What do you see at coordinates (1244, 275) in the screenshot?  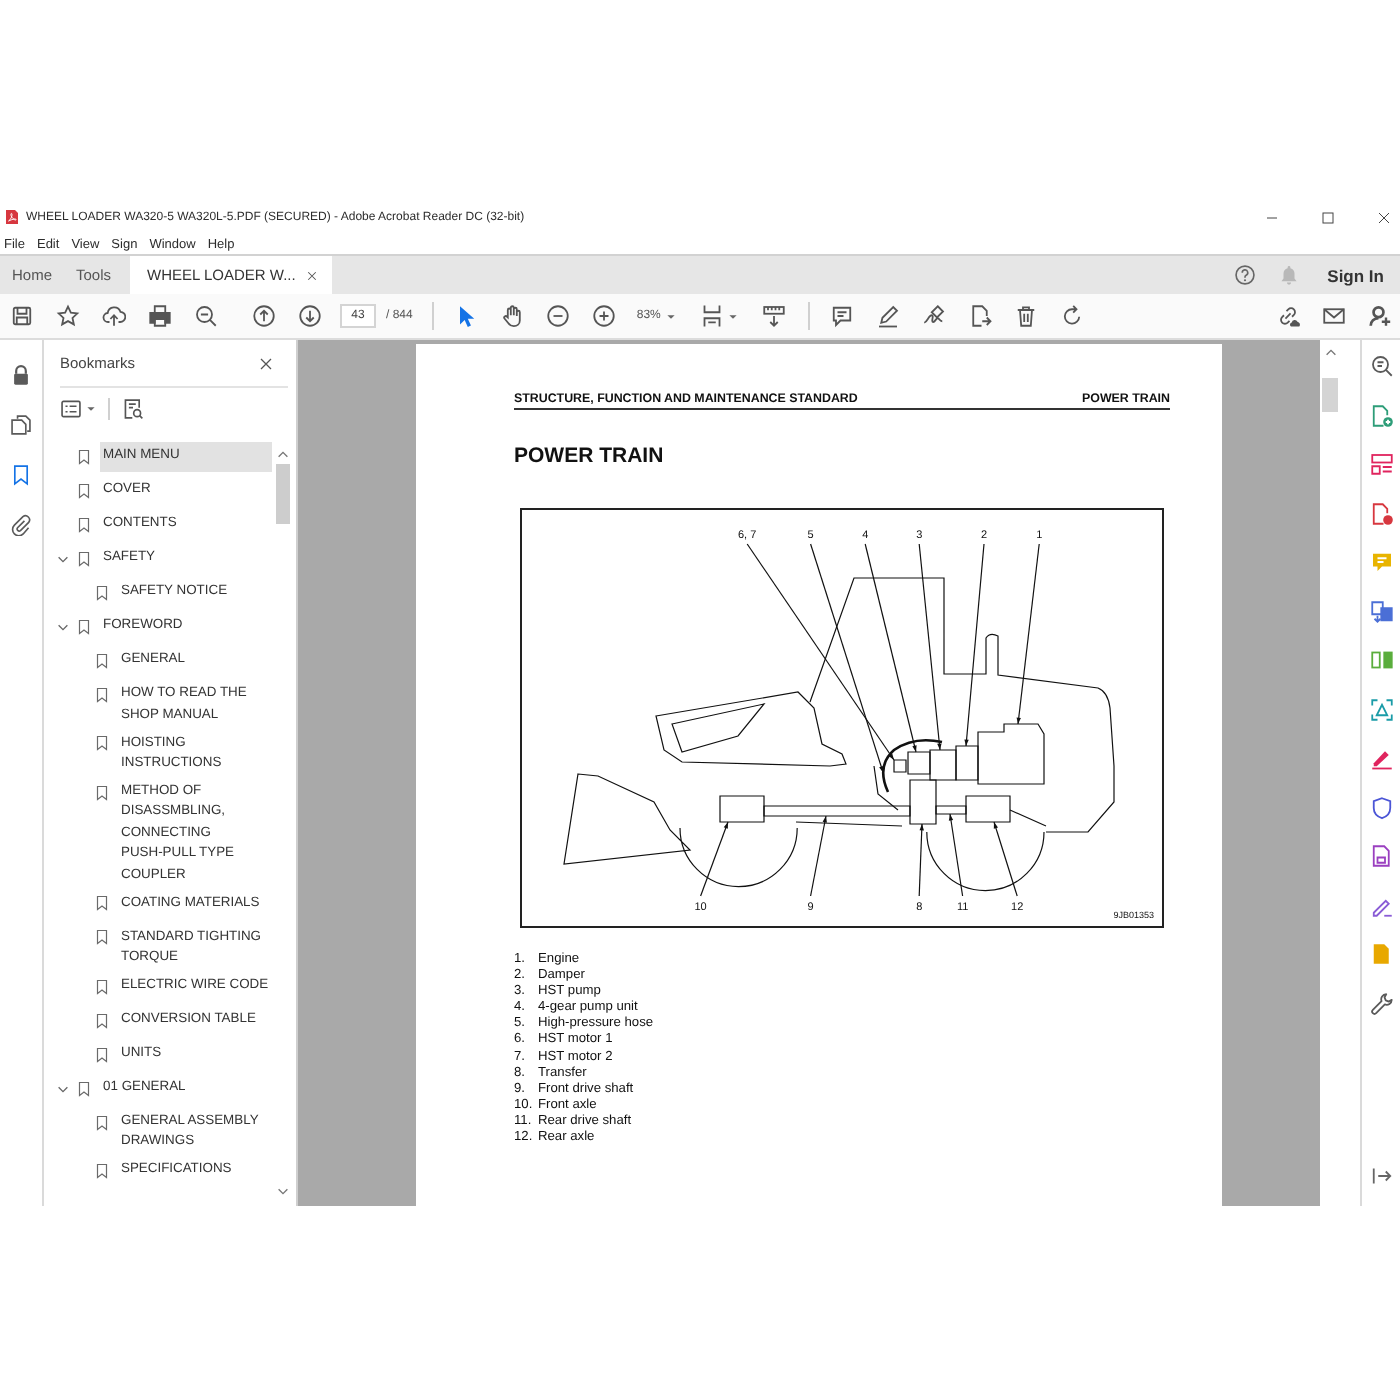 I see `help-icon` at bounding box center [1244, 275].